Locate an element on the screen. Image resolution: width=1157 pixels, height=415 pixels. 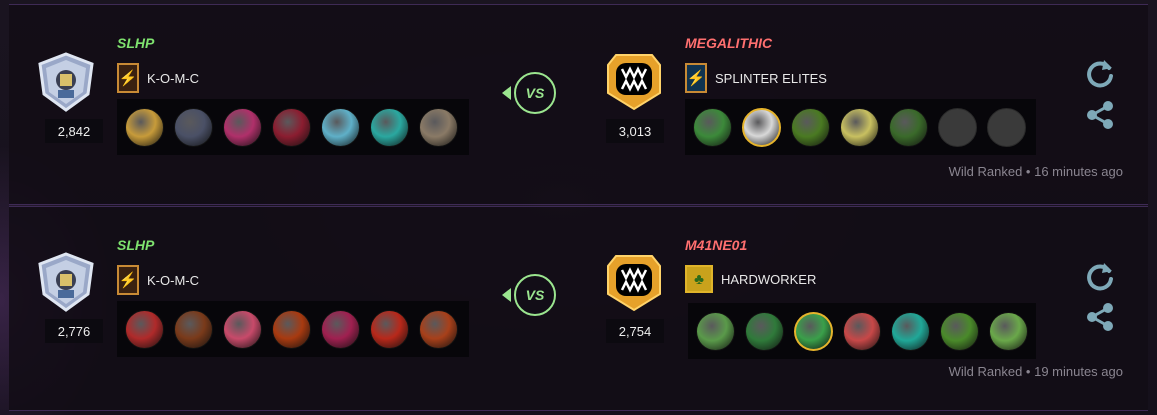
battle-time: 19 minutes ago is located at coordinates (1078, 371).